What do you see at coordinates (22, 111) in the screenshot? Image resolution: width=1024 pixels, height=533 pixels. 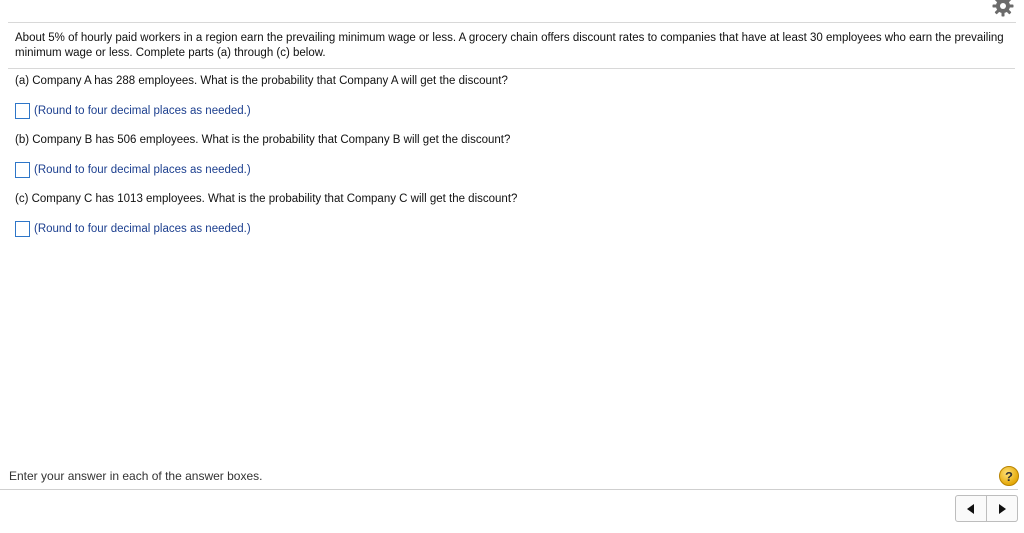 I see `part-a-answer-box` at bounding box center [22, 111].